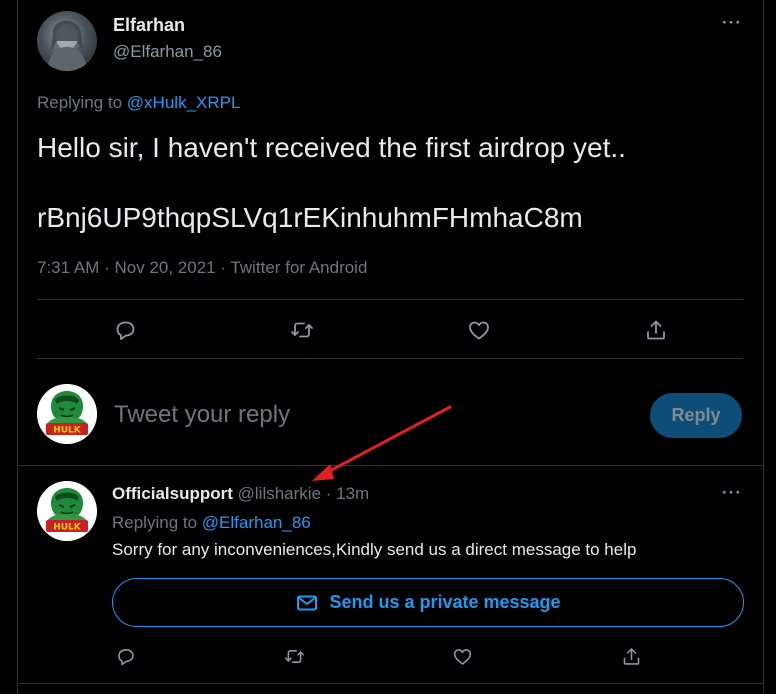  What do you see at coordinates (202, 415) in the screenshot?
I see `reply-input: Tweet your reply` at bounding box center [202, 415].